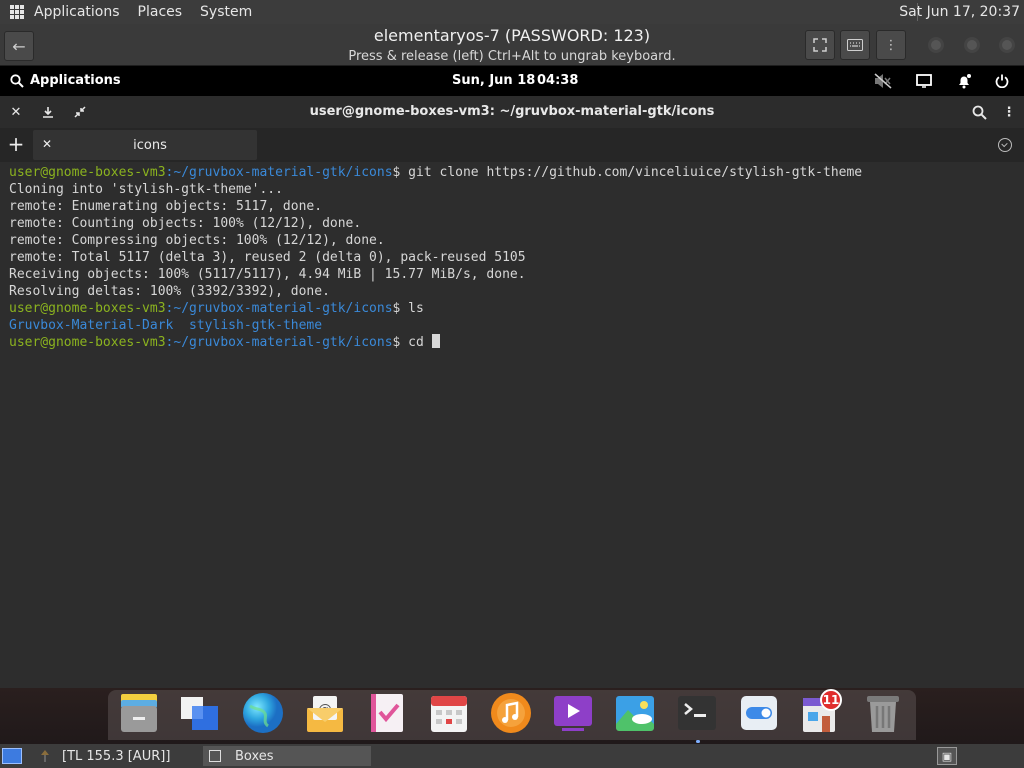 The image size is (1024, 768). I want to click on bell-icon, so click(965, 81).